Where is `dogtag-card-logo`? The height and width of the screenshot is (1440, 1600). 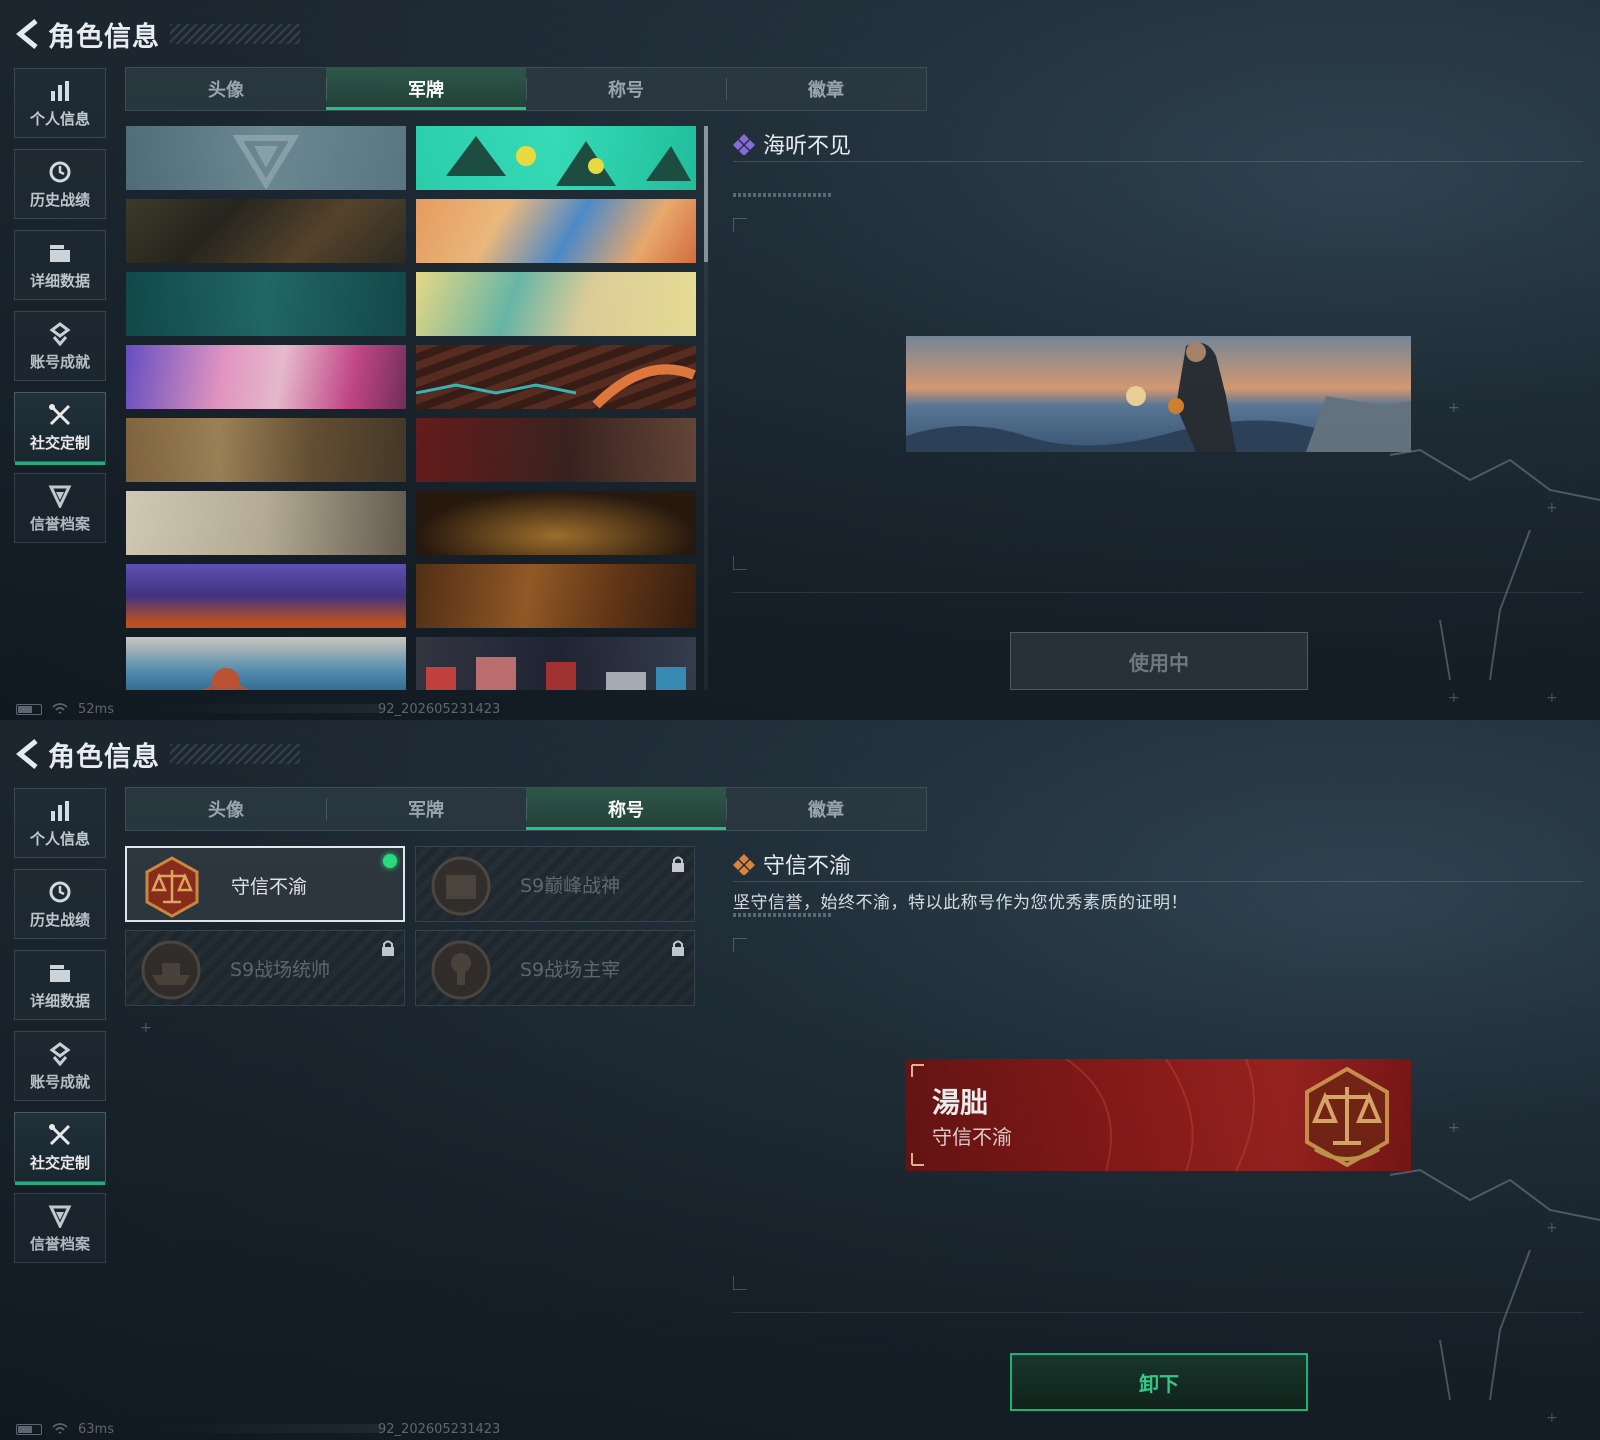 dogtag-card-logo is located at coordinates (266, 158).